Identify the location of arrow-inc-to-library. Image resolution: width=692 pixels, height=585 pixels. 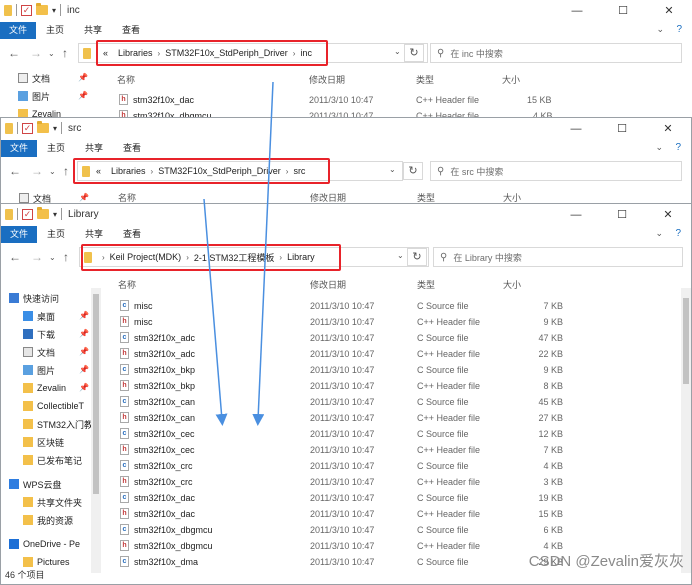
(263, 253).